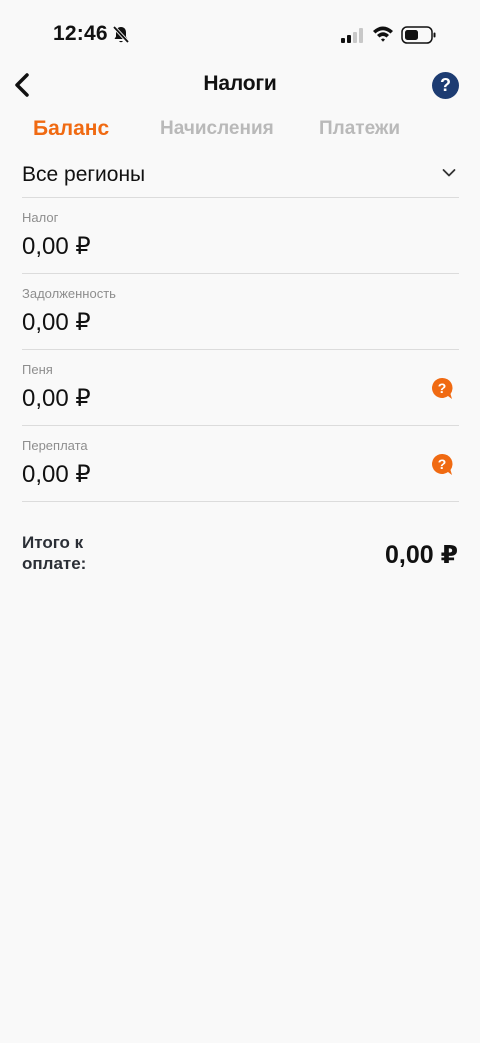  What do you see at coordinates (352, 35) in the screenshot?
I see `signal-icon` at bounding box center [352, 35].